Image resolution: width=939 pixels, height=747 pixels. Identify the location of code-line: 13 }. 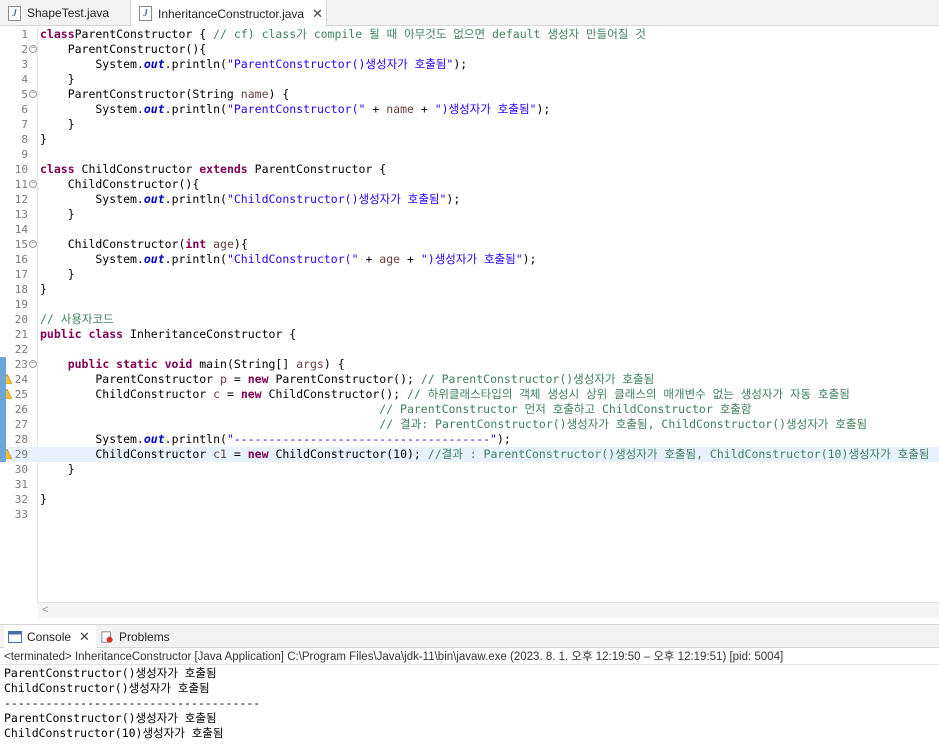
(469, 214).